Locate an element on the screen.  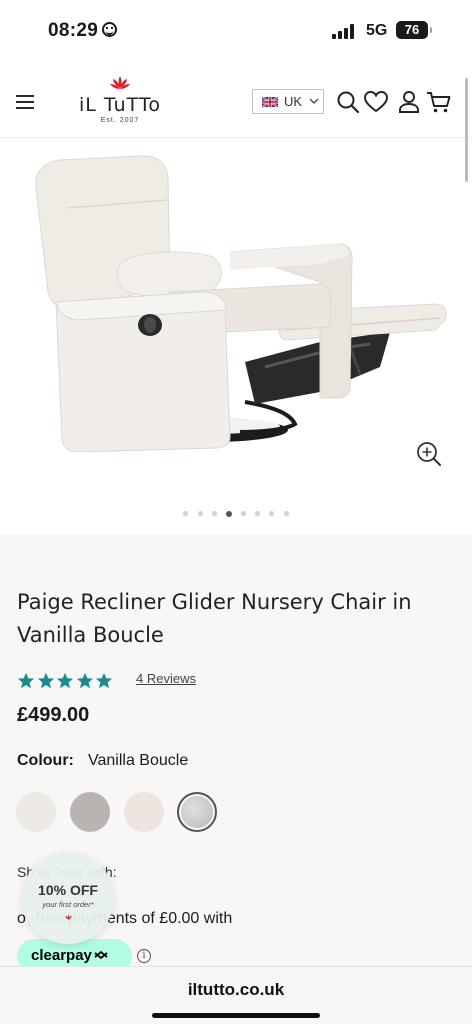
gallery-dot-active is located at coordinates (228, 513).